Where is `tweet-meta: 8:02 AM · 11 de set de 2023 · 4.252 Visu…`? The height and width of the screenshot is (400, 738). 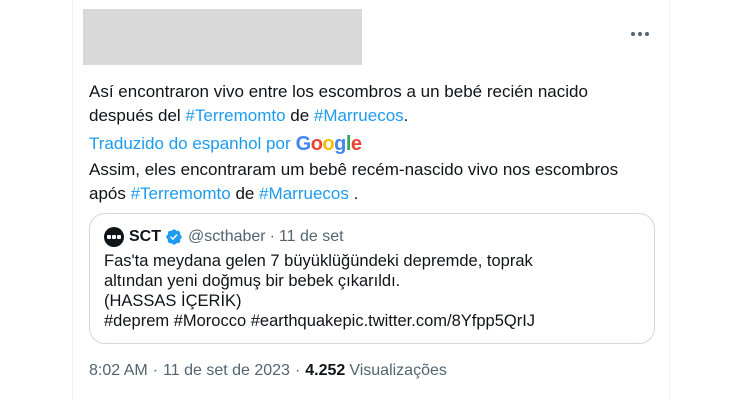 tweet-meta: 8:02 AM · 11 de set de 2023 · 4.252 Visu… is located at coordinates (268, 371).